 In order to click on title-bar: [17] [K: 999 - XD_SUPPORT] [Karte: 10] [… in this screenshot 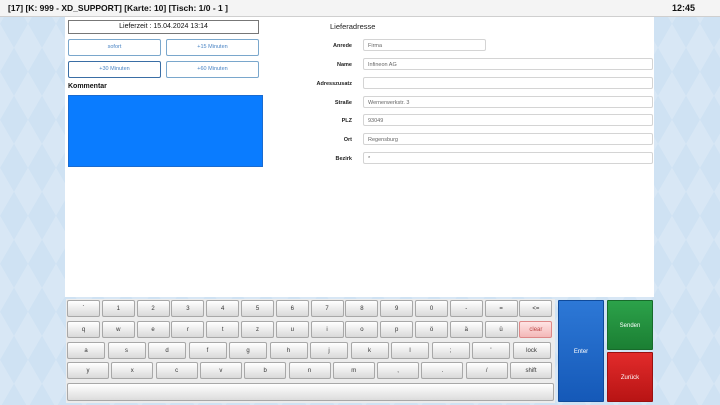, I will do `click(360, 8)`.